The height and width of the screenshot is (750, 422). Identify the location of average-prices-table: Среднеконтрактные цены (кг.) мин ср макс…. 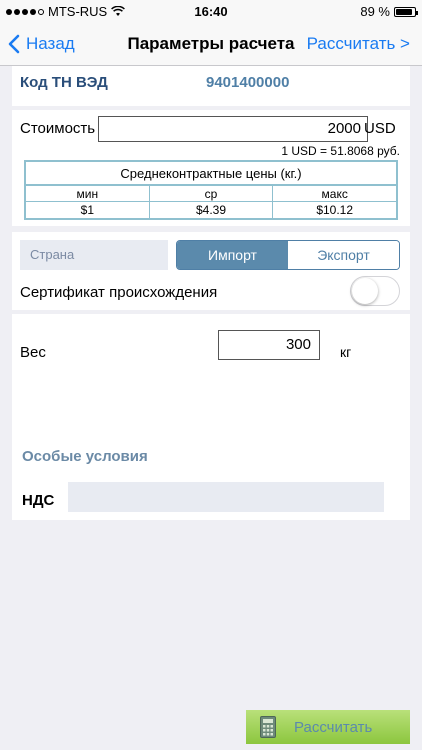
(211, 190).